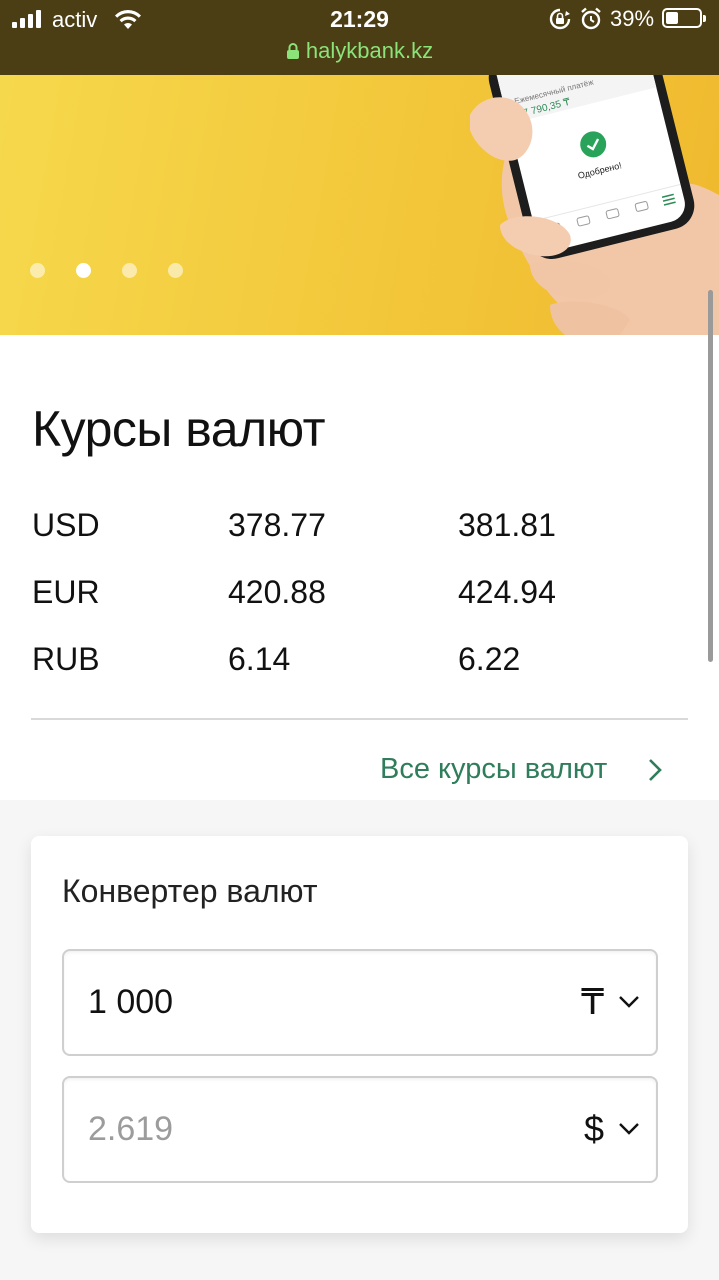 Image resolution: width=719 pixels, height=1280 pixels. Describe the element at coordinates (632, 18) in the screenshot. I see `battery-percent: 39%` at that location.